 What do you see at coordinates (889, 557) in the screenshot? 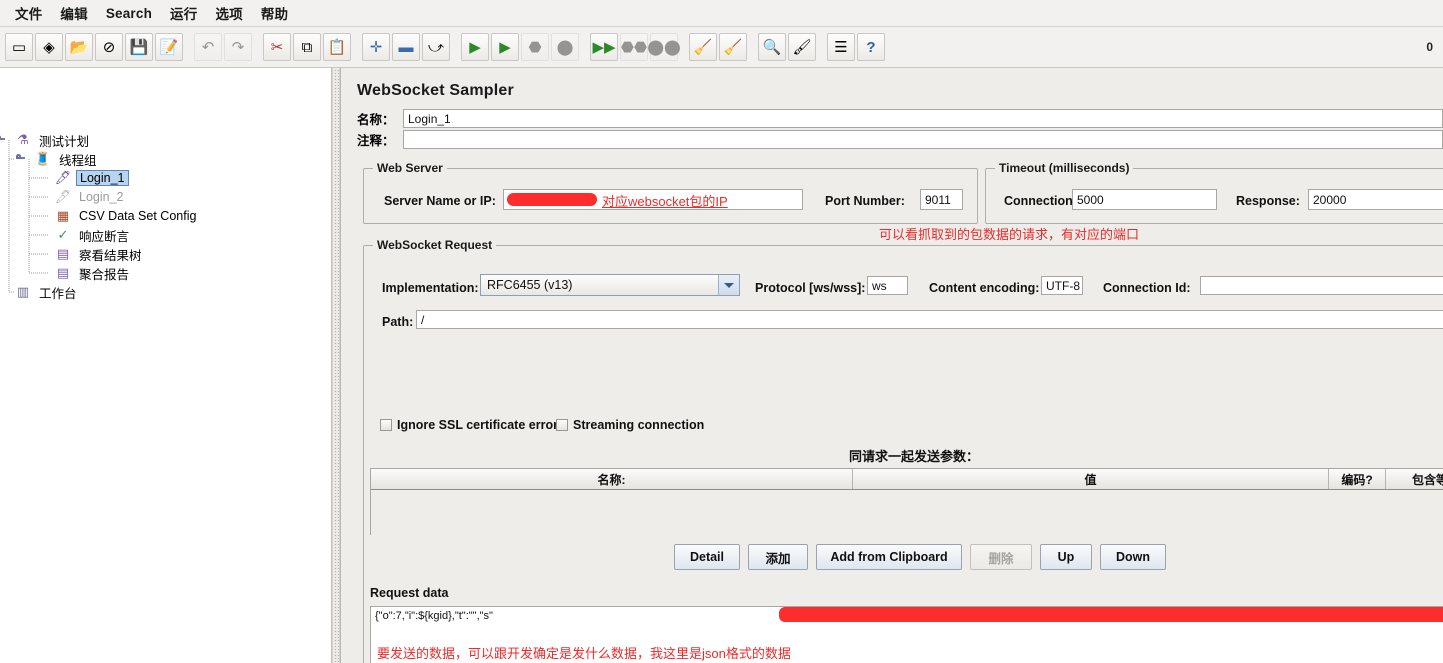
I see `add-from-clipboard-button: Add from Clipboard` at bounding box center [889, 557].